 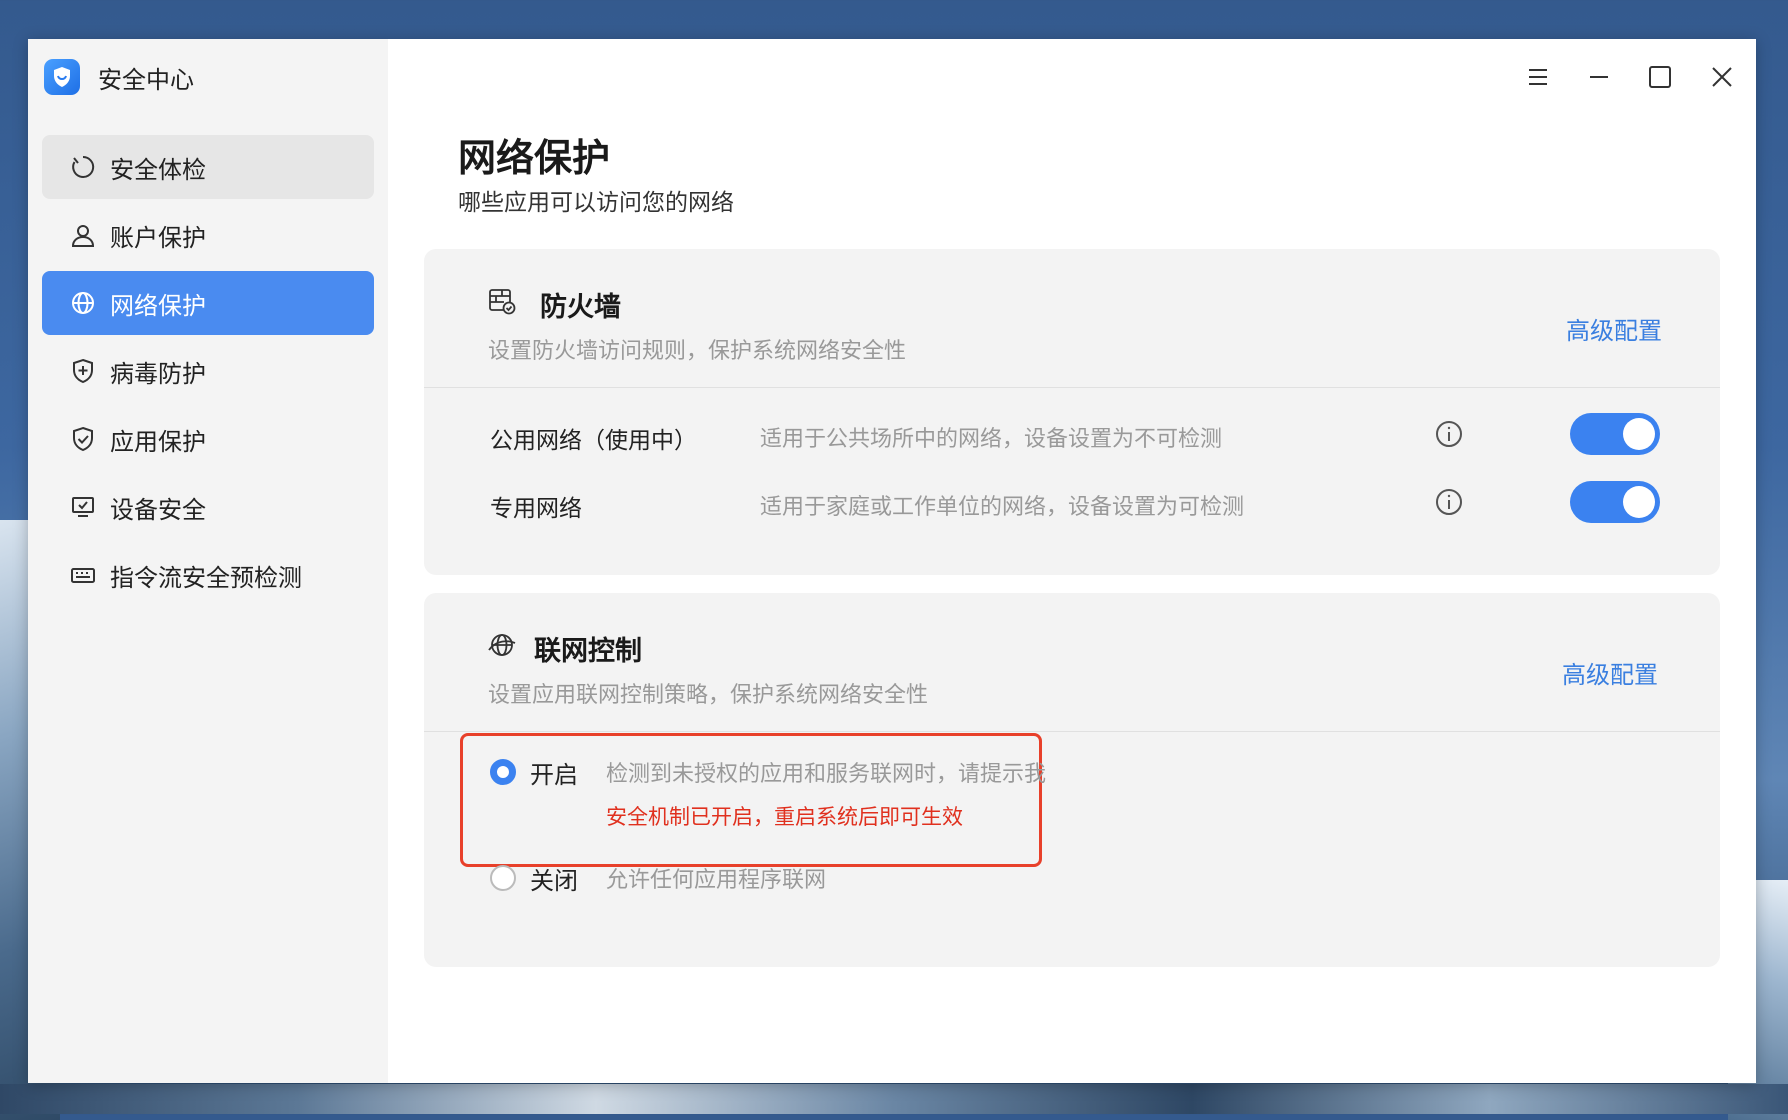 I want to click on public-network-toggle, so click(x=1615, y=434).